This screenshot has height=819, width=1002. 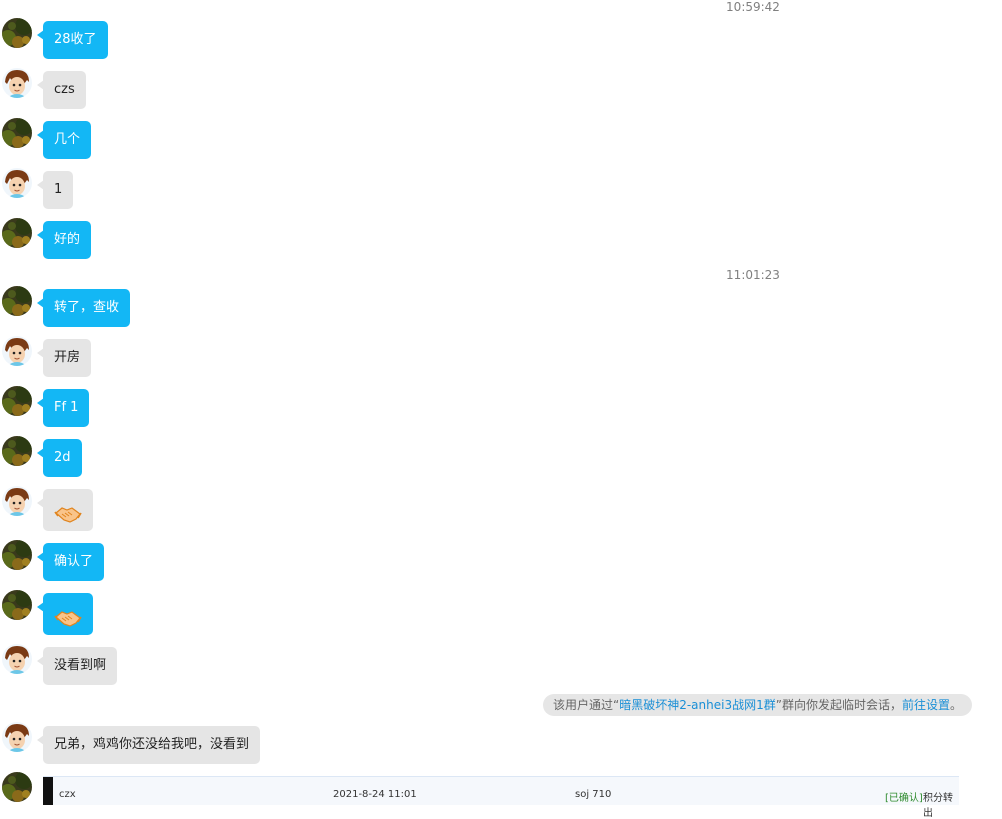 What do you see at coordinates (926, 705) in the screenshot?
I see `settings-link: 前往设置` at bounding box center [926, 705].